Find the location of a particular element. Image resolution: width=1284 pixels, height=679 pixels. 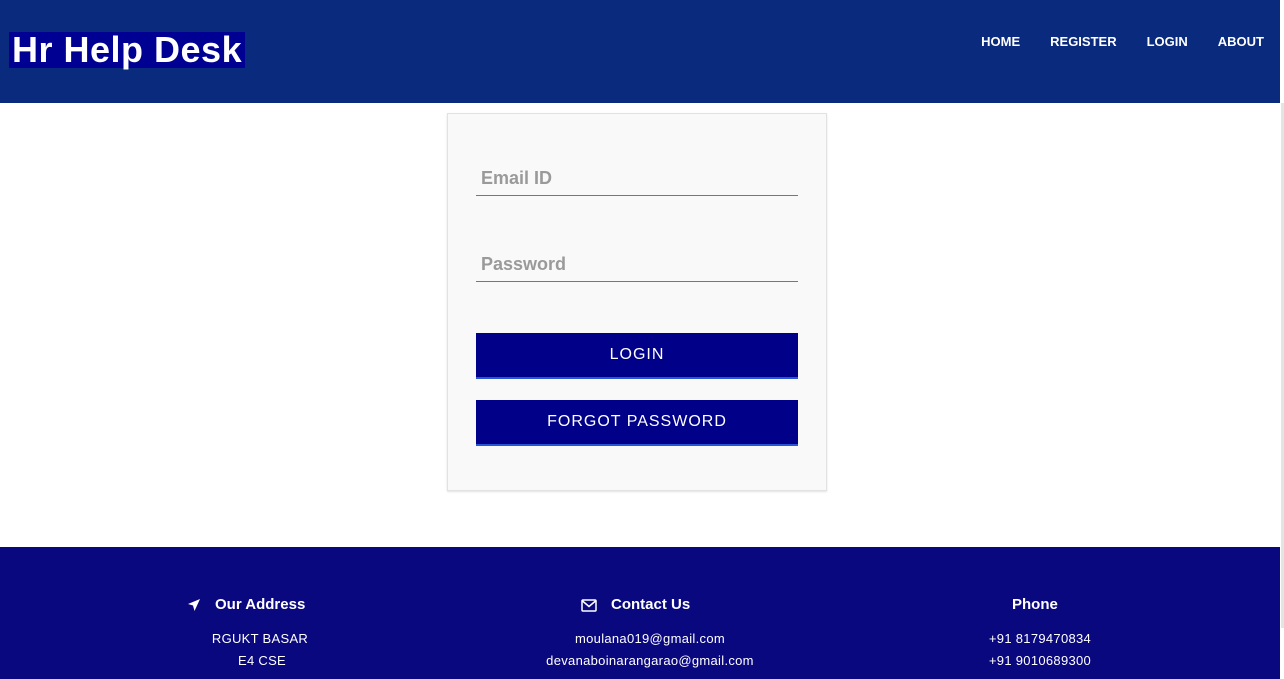

nav-register-link: REGISTER is located at coordinates (1068, 42).